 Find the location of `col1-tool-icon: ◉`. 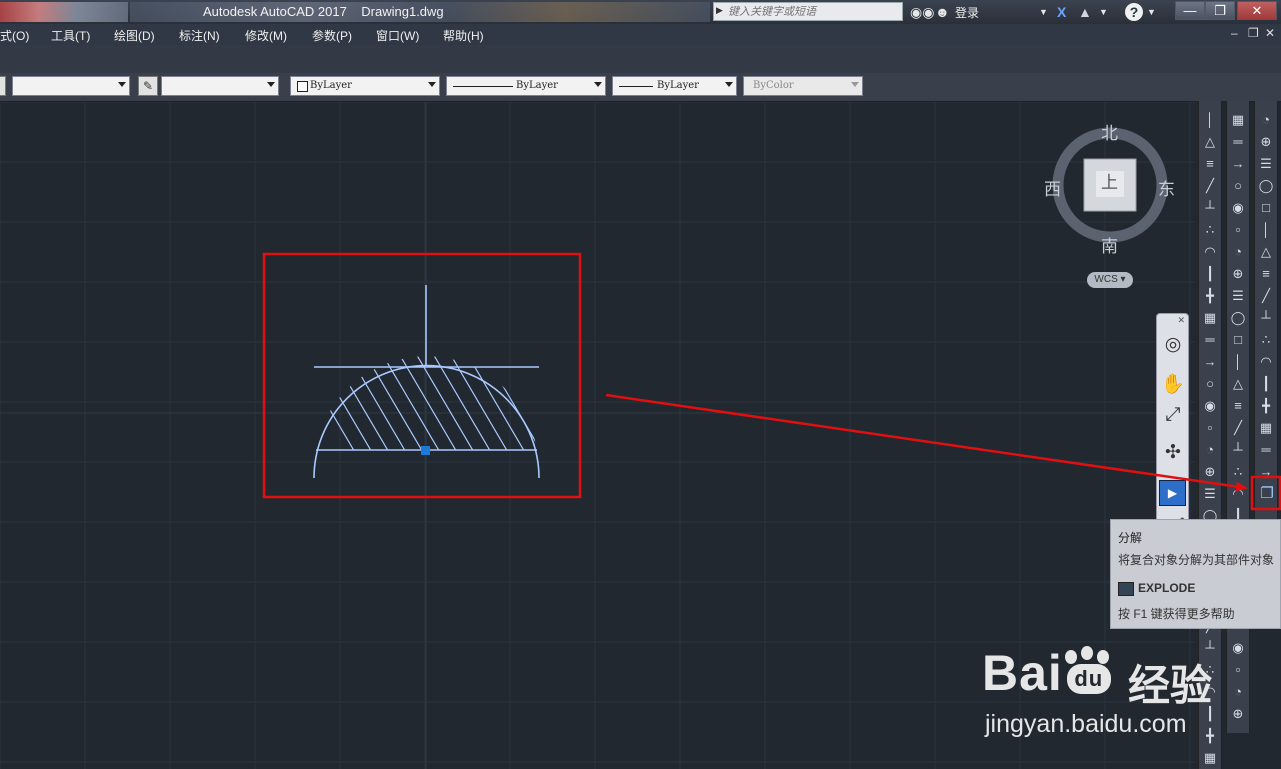

col1-tool-icon: ◉ is located at coordinates (1210, 406).